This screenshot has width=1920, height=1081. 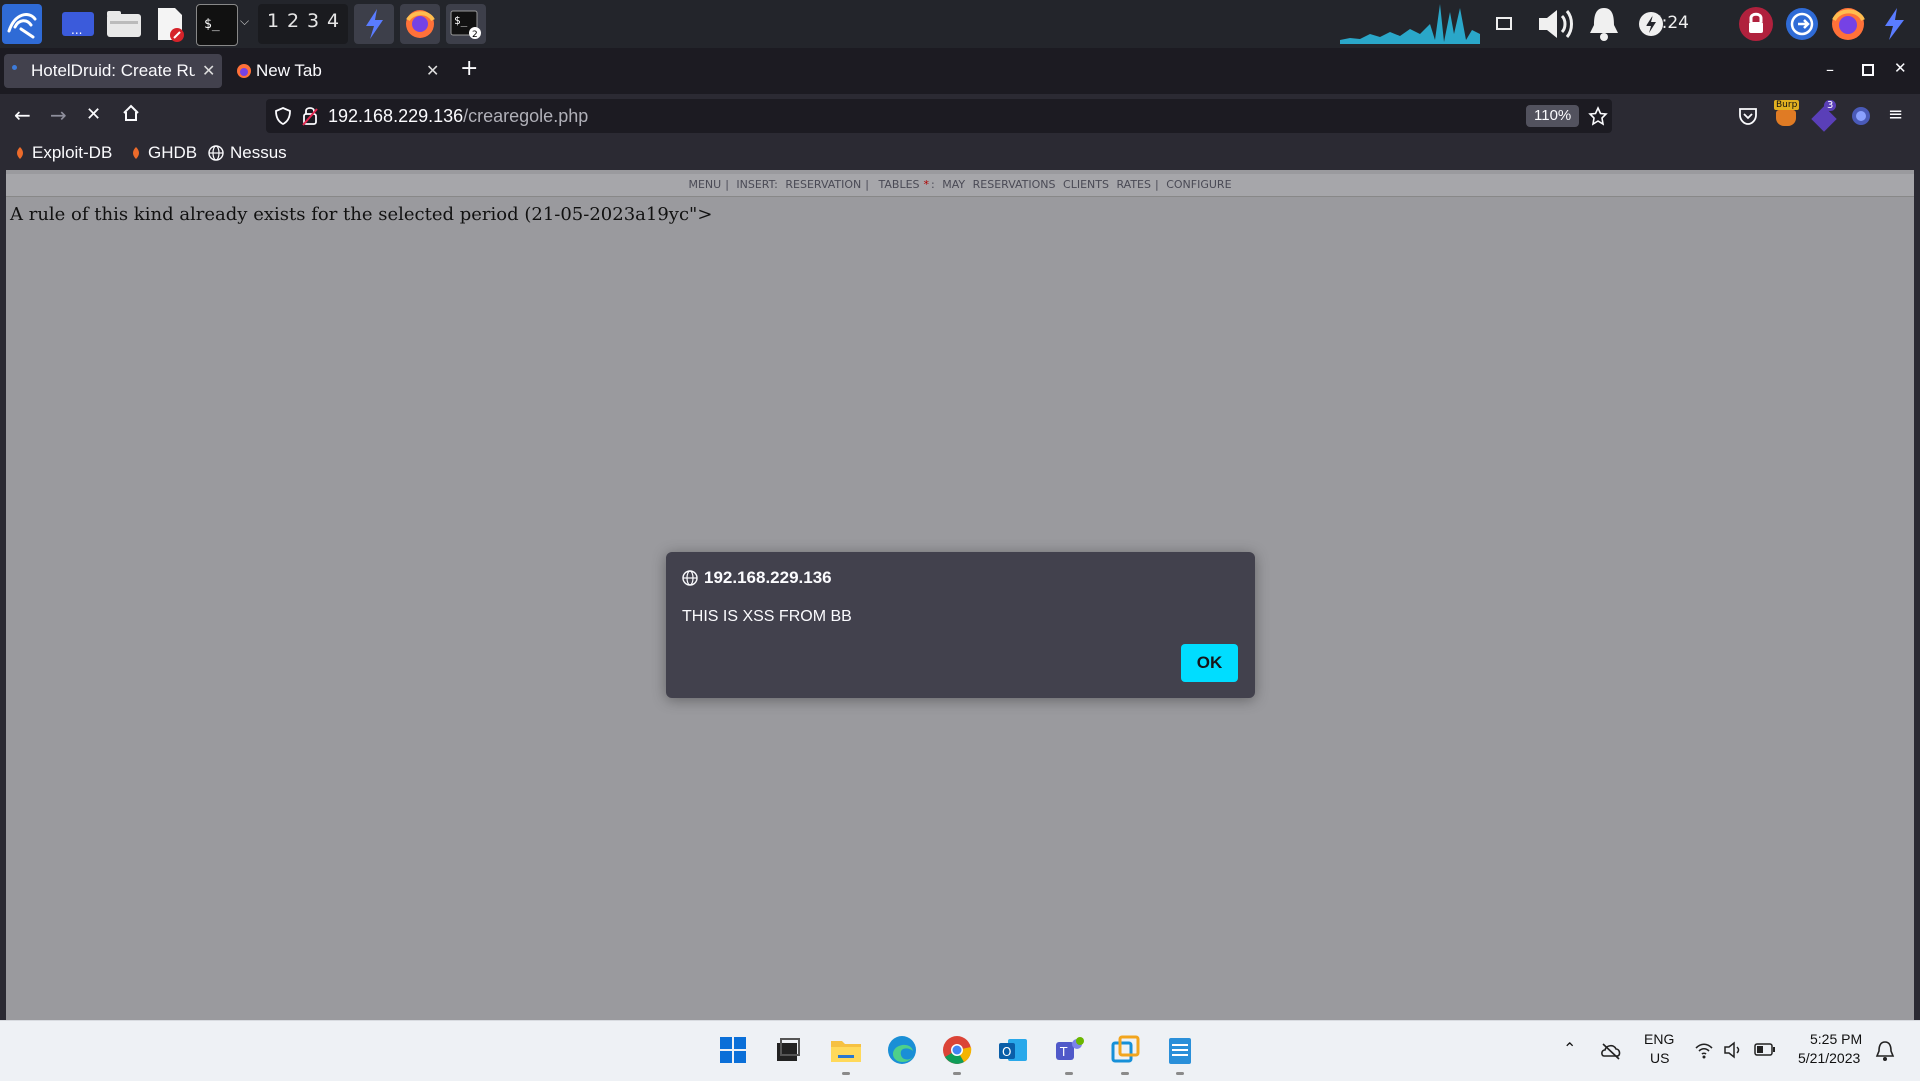 What do you see at coordinates (170, 24) in the screenshot?
I see `text-editor-icon` at bounding box center [170, 24].